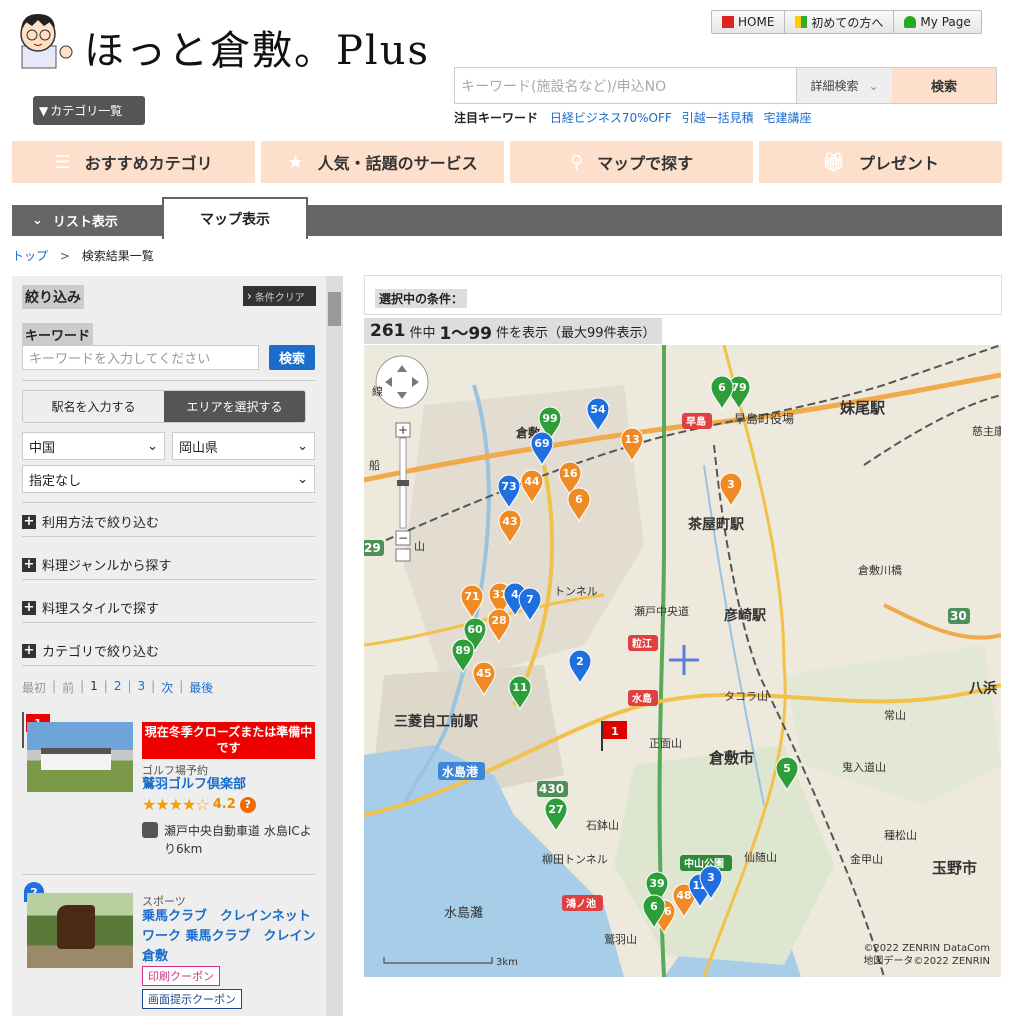 This screenshot has width=1024, height=1016. Describe the element at coordinates (866, 859) in the screenshot. I see `map-place-label: 金甲山` at that location.